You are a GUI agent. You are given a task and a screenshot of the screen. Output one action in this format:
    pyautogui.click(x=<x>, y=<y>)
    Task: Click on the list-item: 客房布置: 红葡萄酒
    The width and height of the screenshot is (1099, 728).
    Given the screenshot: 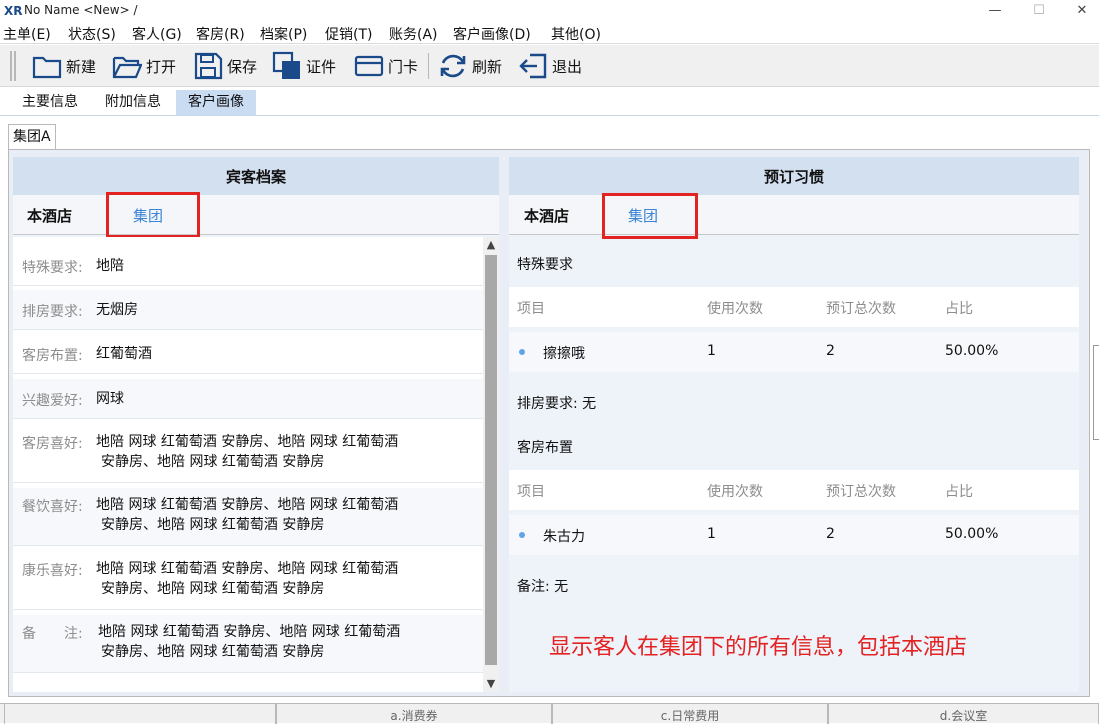 What is the action you would take?
    pyautogui.click(x=248, y=354)
    